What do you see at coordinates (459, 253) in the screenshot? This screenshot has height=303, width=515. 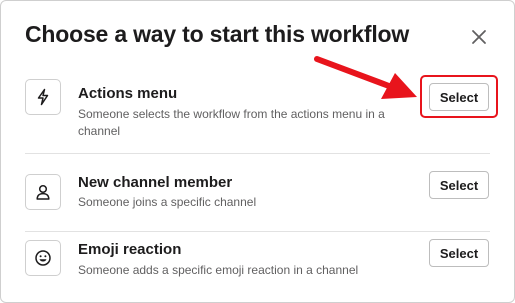 I see `select-button-emoji-reaction: Select` at bounding box center [459, 253].